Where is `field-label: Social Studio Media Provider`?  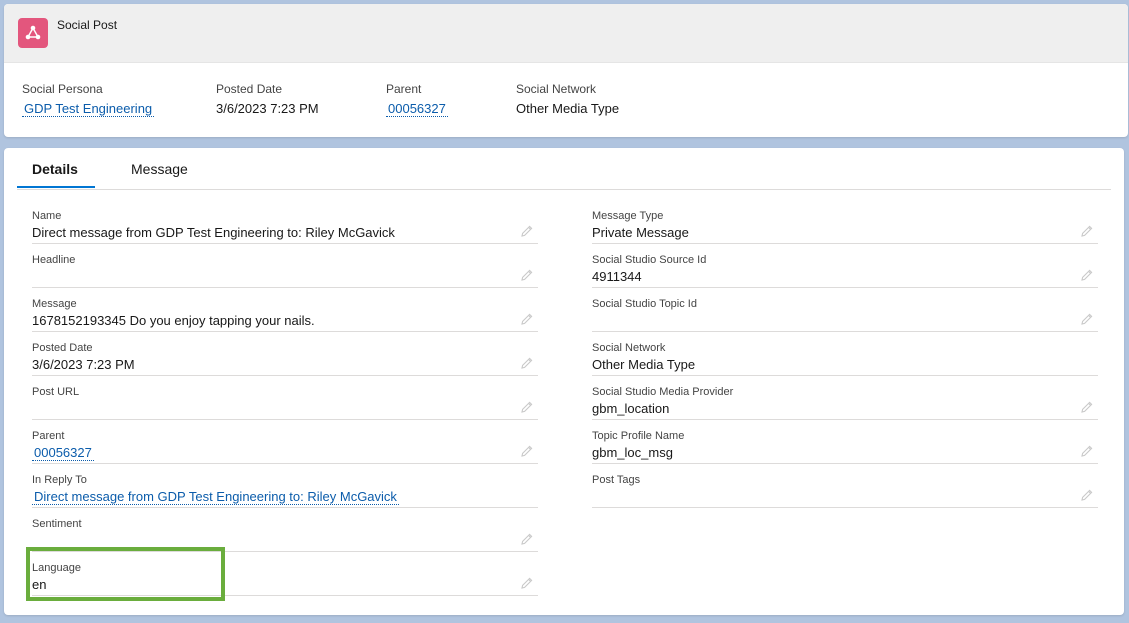 field-label: Social Studio Media Provider is located at coordinates (663, 392).